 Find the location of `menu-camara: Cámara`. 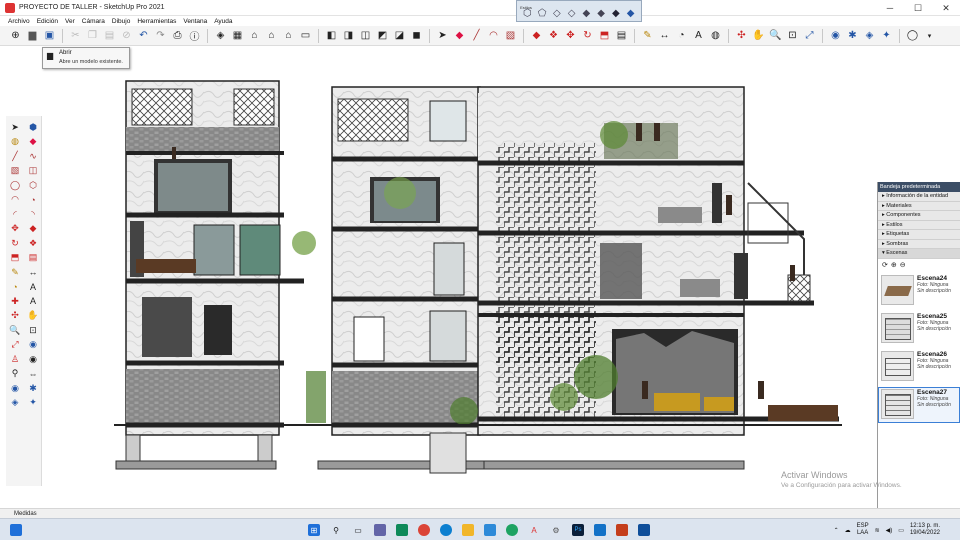

menu-camara: Cámara is located at coordinates (93, 21).